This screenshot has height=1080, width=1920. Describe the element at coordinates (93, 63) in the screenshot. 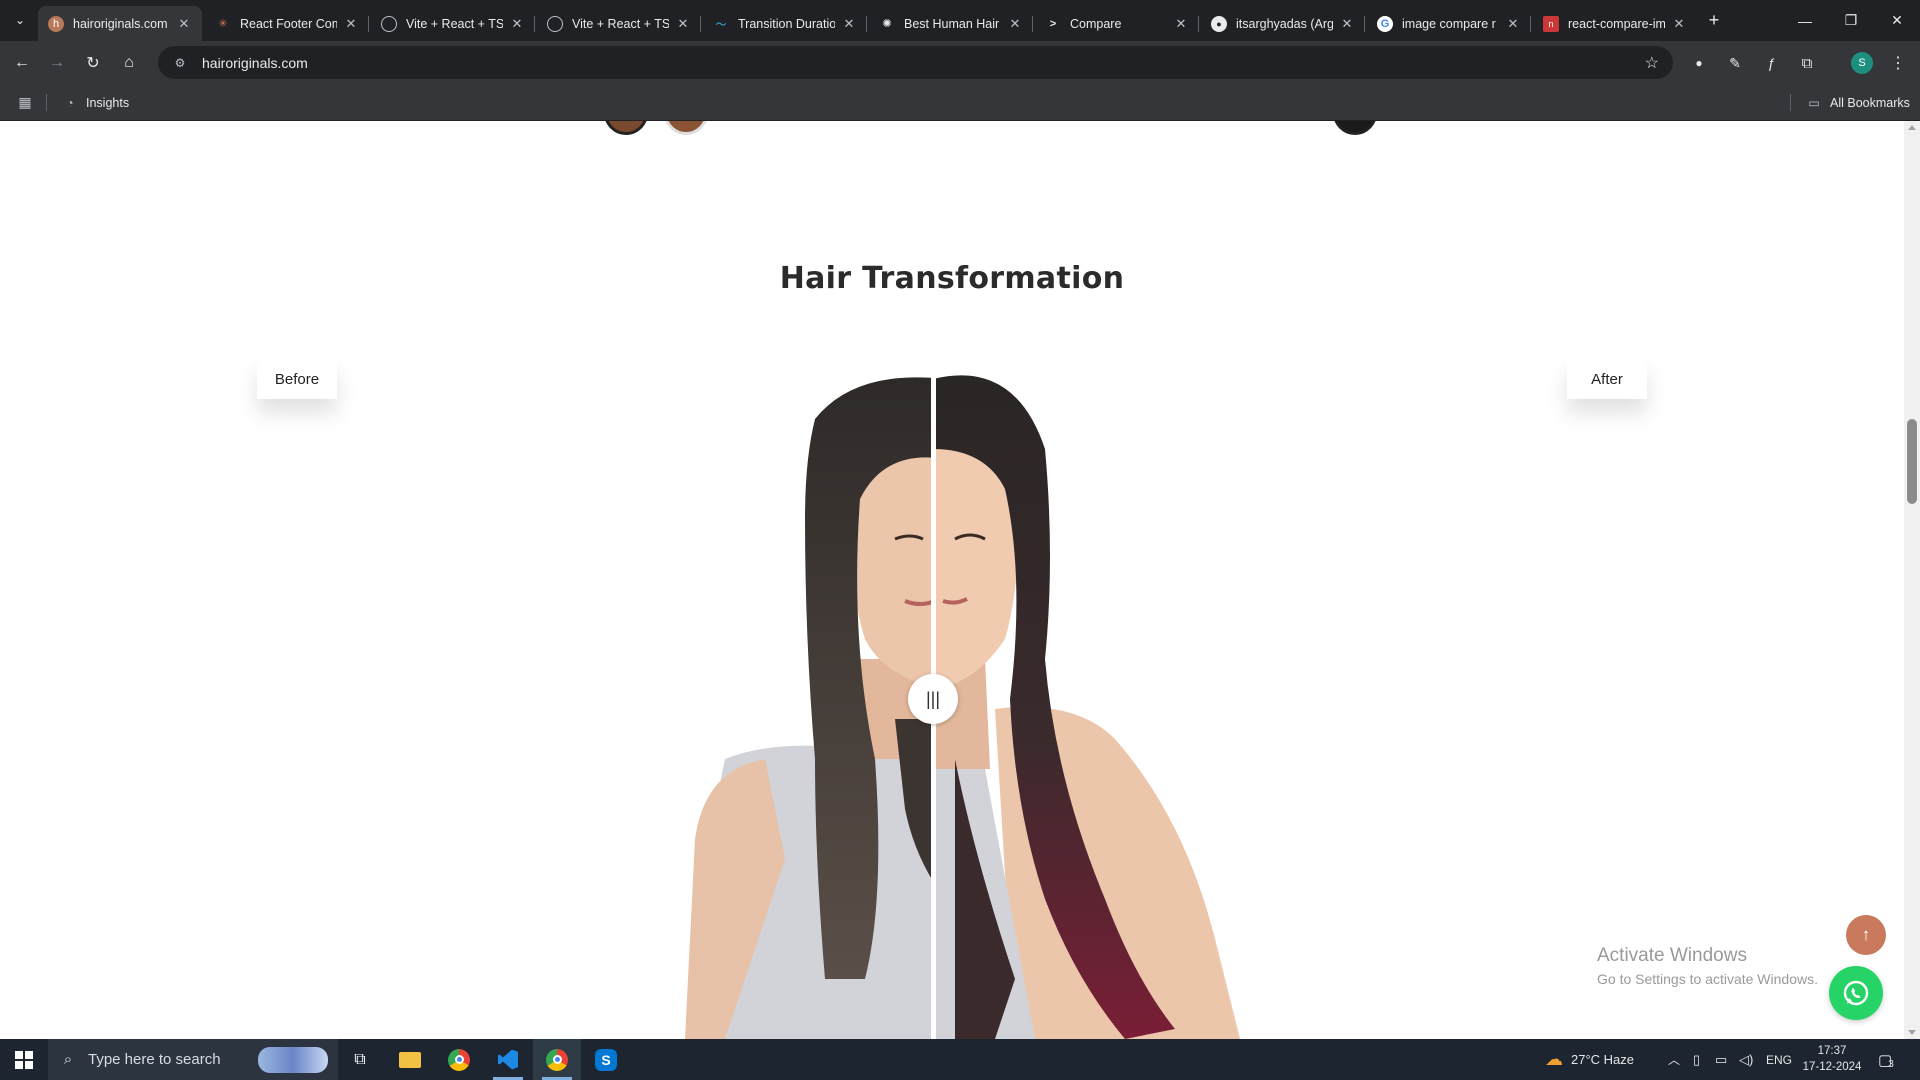

I see `reload-icon: ↻` at that location.